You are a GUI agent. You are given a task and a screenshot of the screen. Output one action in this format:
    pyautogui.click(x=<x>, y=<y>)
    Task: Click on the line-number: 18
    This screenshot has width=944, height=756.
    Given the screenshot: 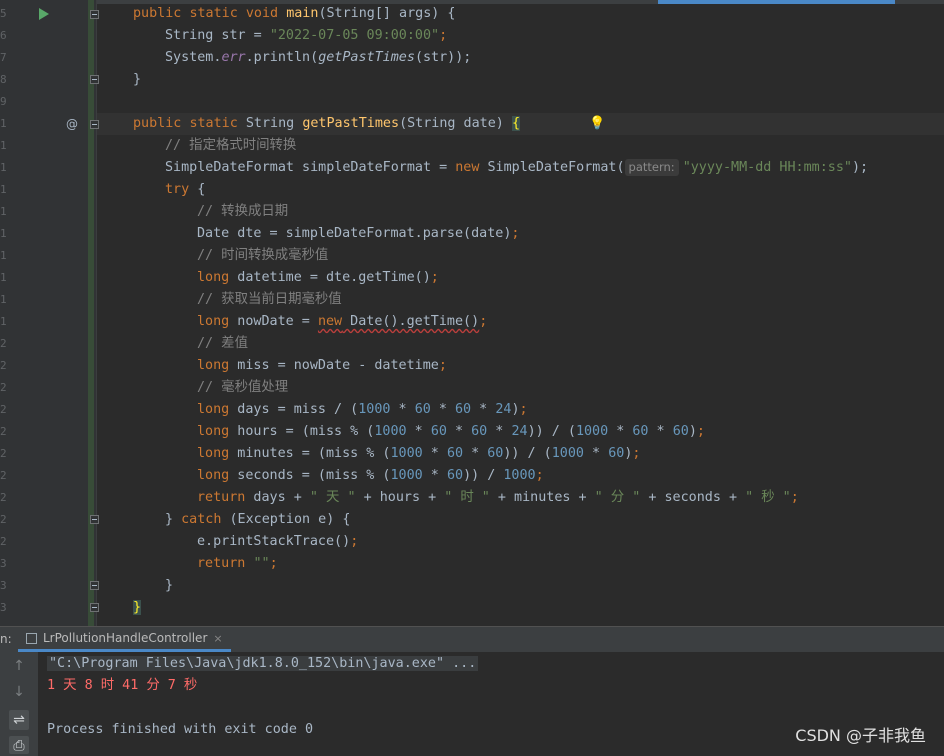 What is the action you would take?
    pyautogui.click(x=3, y=299)
    